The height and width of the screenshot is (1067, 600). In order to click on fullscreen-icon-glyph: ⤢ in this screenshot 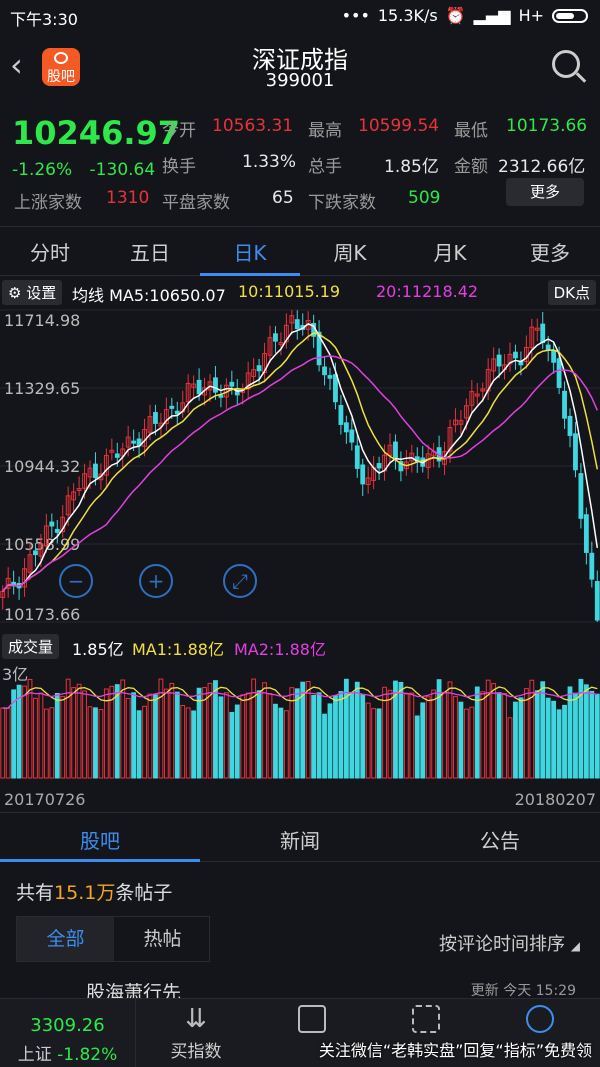, I will do `click(240, 581)`.